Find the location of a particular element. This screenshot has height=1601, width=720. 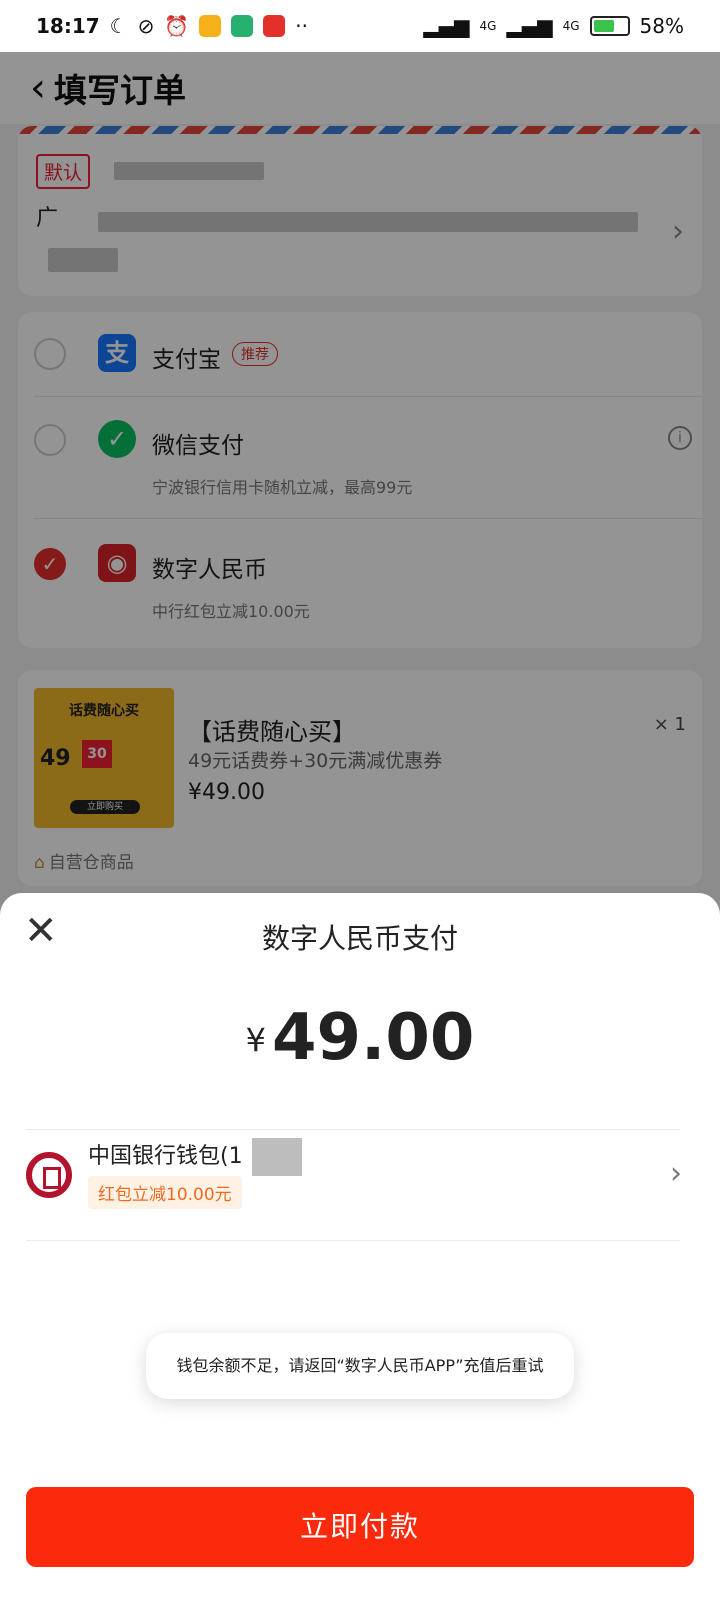

payment-amount: ¥49.00 is located at coordinates (360, 1038).